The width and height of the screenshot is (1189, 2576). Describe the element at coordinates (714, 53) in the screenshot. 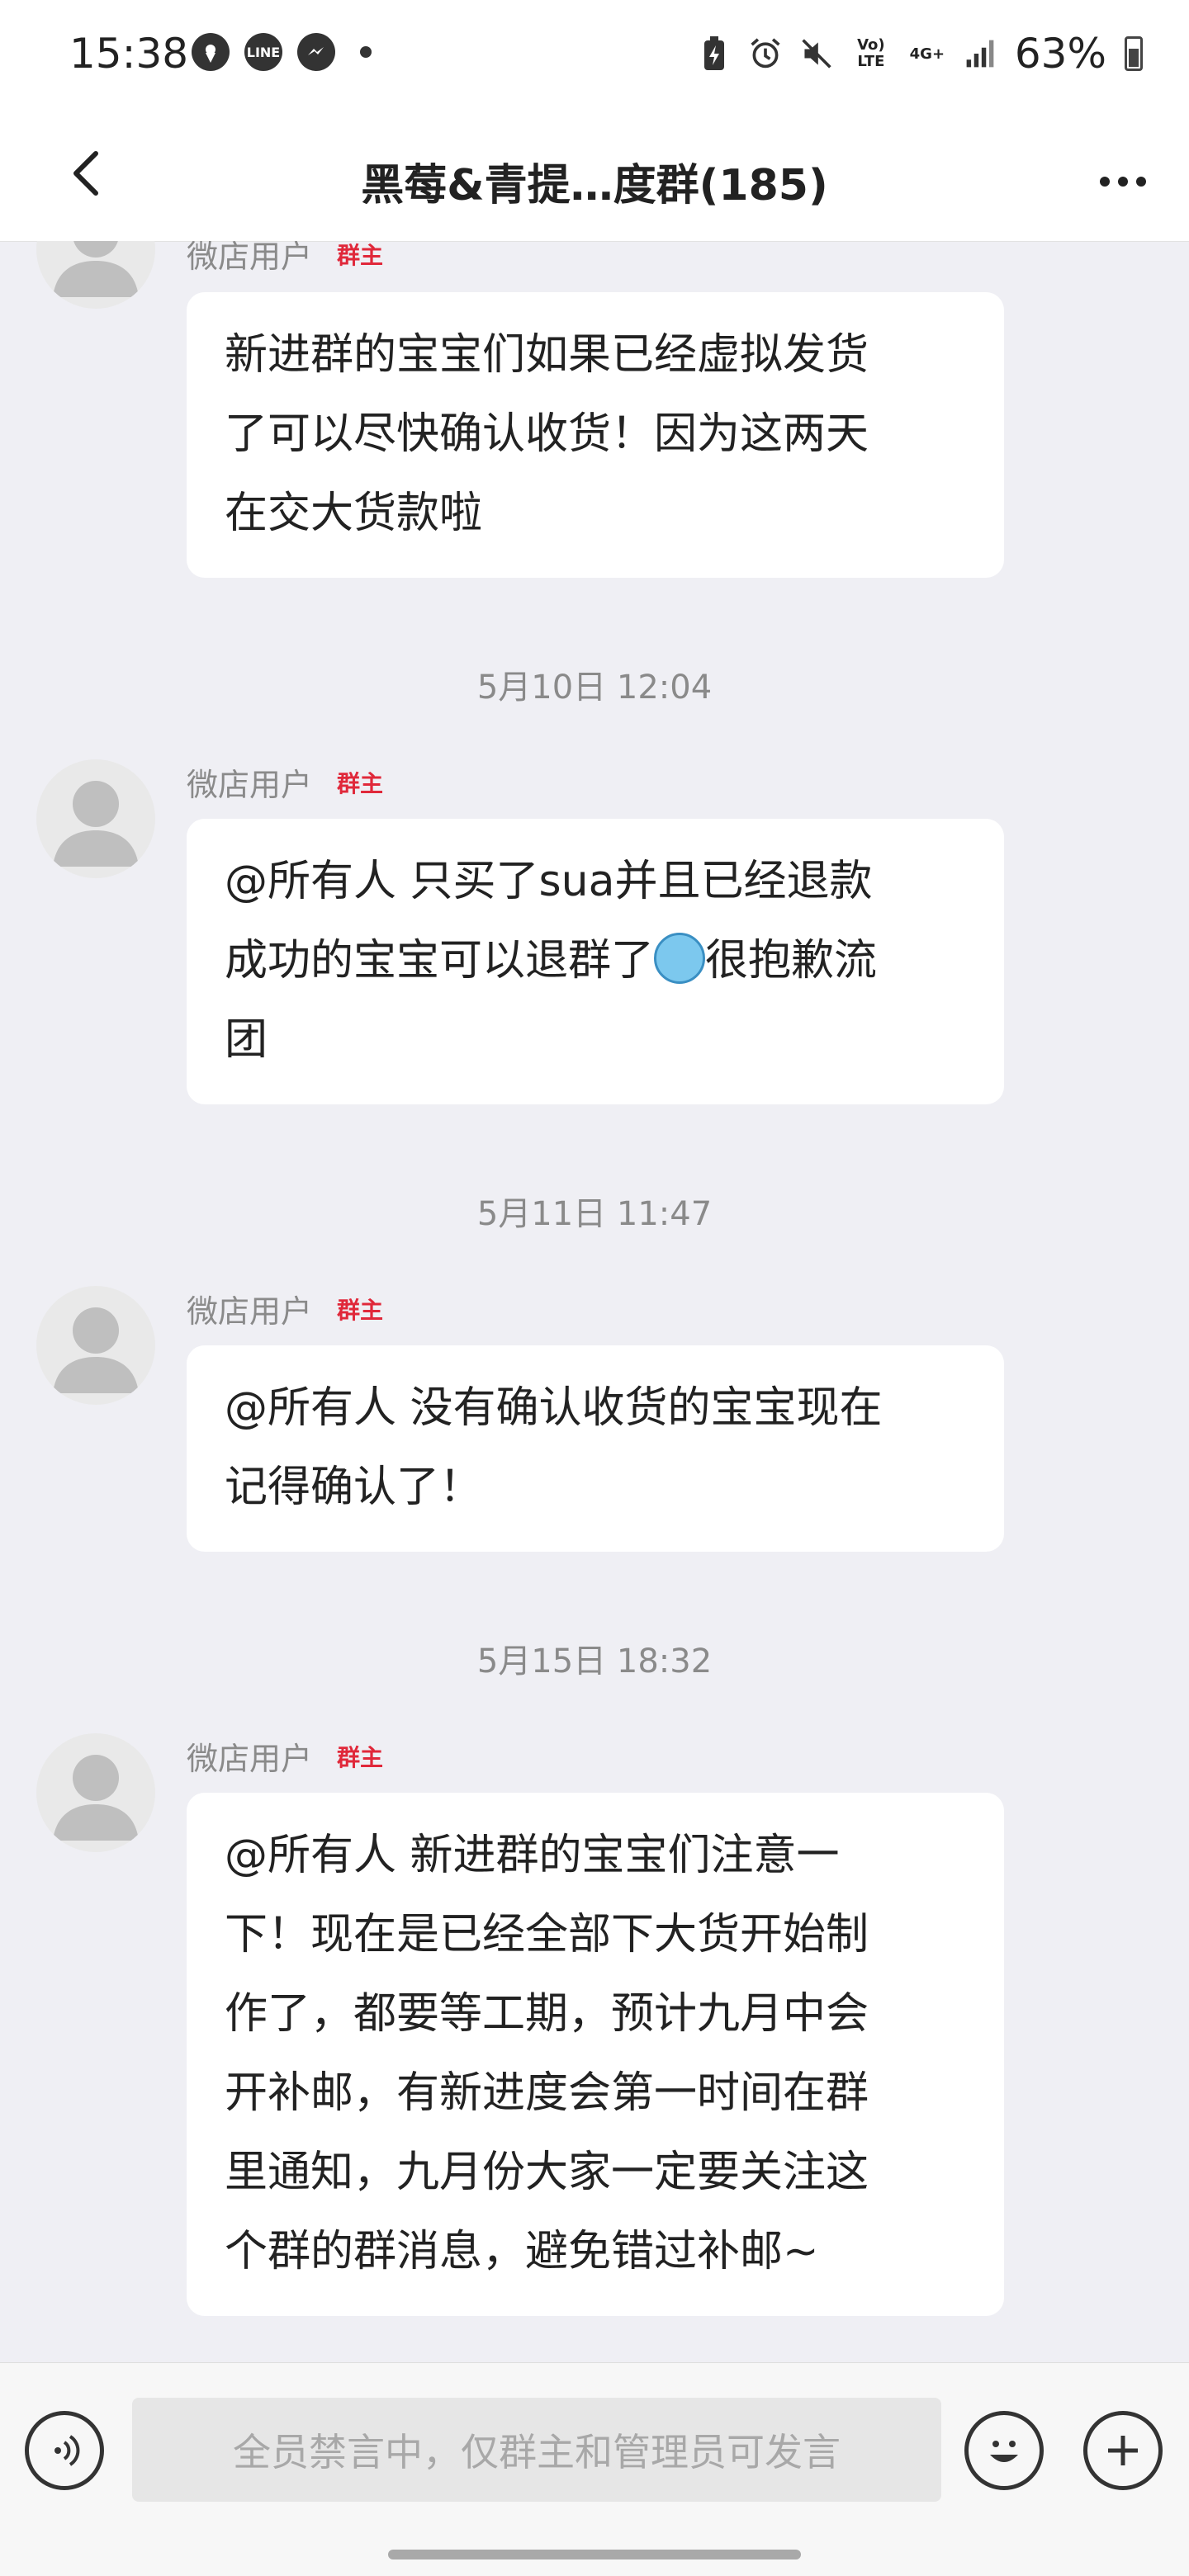

I see `battery-saver-icon` at that location.